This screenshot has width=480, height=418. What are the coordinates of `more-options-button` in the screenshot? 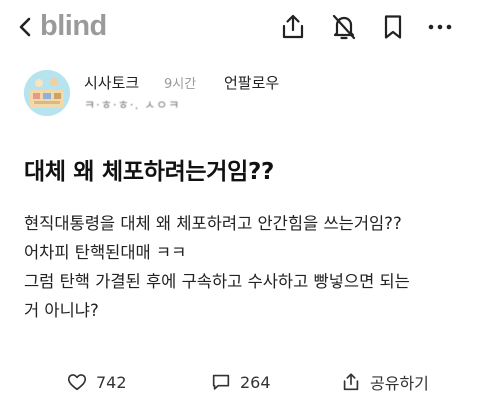 It's located at (440, 27).